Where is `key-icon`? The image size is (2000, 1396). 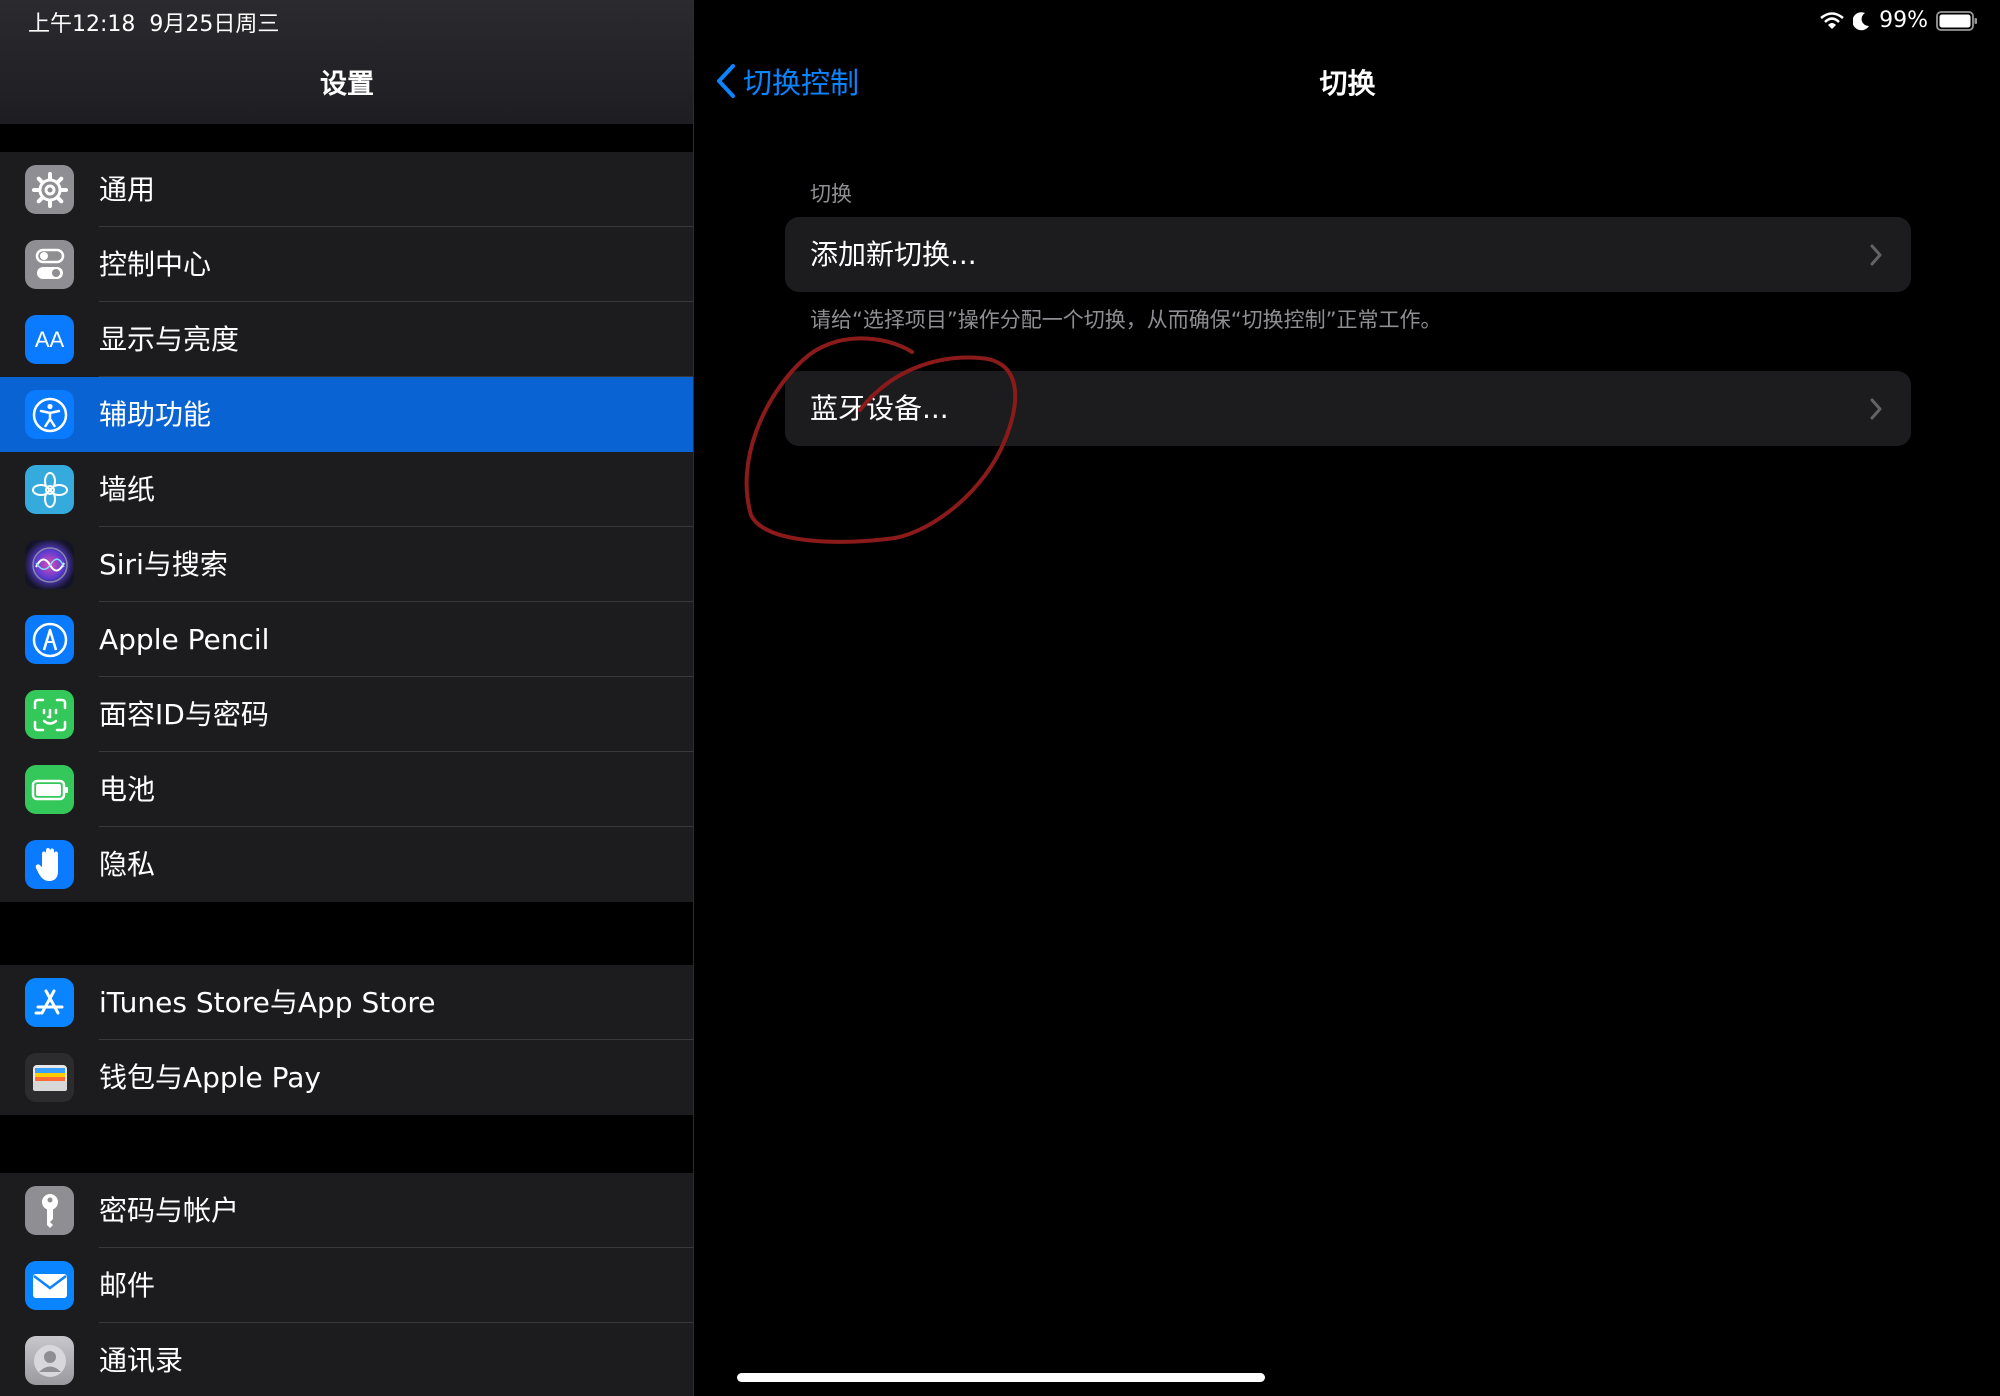
key-icon is located at coordinates (49, 1210).